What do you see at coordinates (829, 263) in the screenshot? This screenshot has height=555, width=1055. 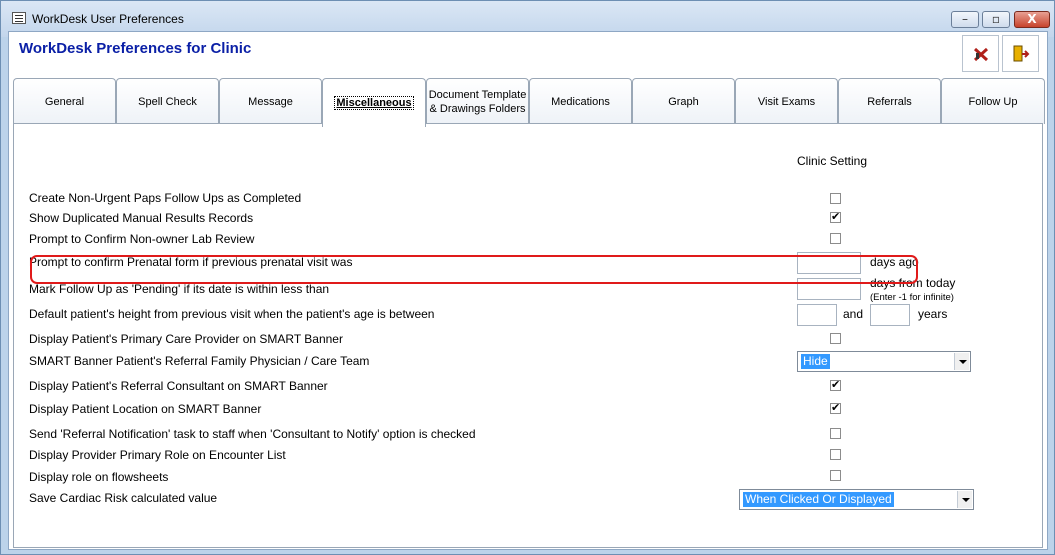 I see `prenatal-days-field` at bounding box center [829, 263].